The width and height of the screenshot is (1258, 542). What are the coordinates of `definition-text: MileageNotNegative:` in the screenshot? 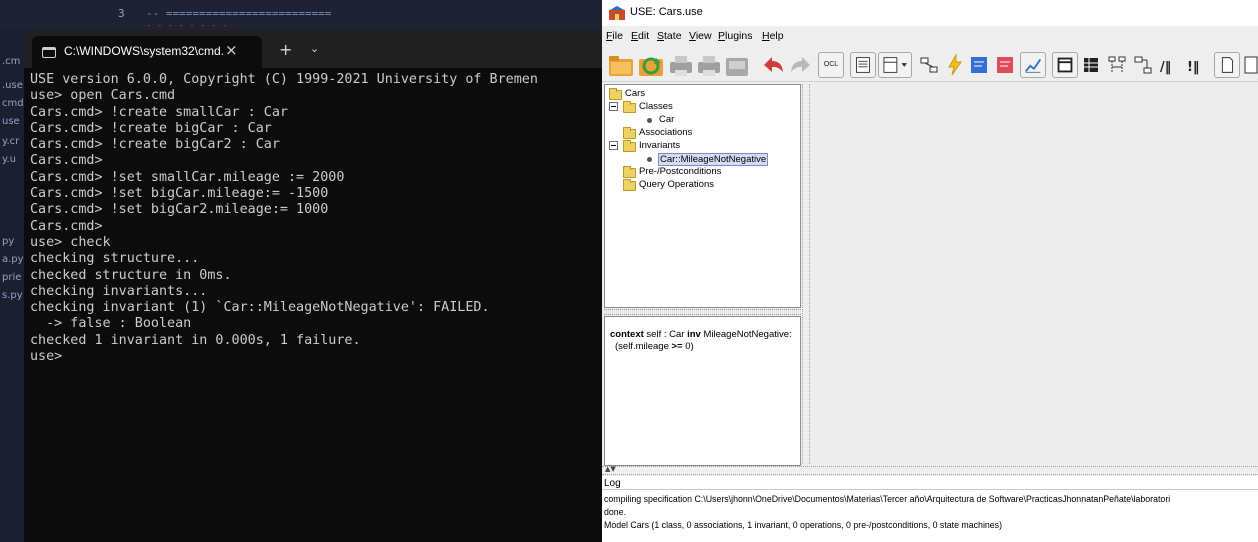 It's located at (746, 334).